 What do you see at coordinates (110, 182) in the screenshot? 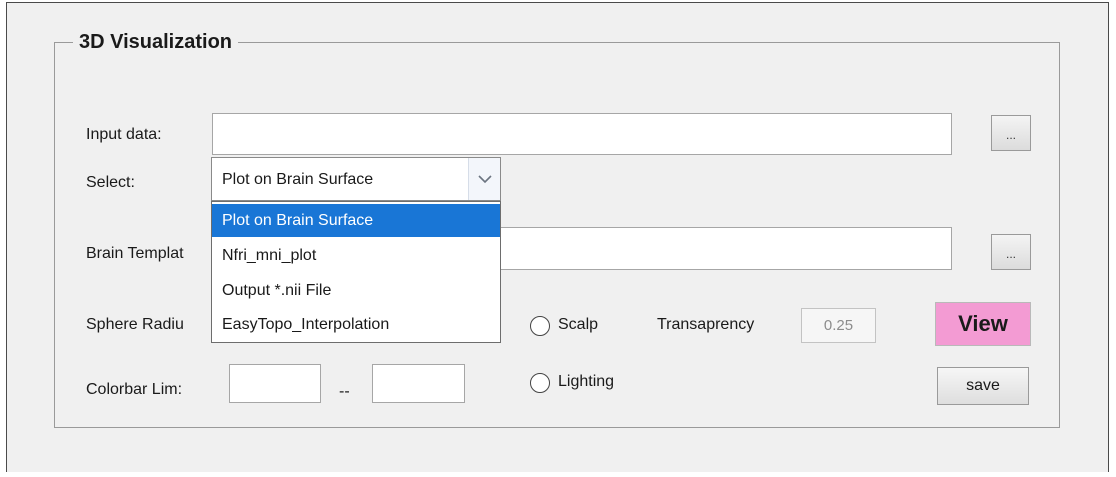
I see `select-label: Select:` at bounding box center [110, 182].